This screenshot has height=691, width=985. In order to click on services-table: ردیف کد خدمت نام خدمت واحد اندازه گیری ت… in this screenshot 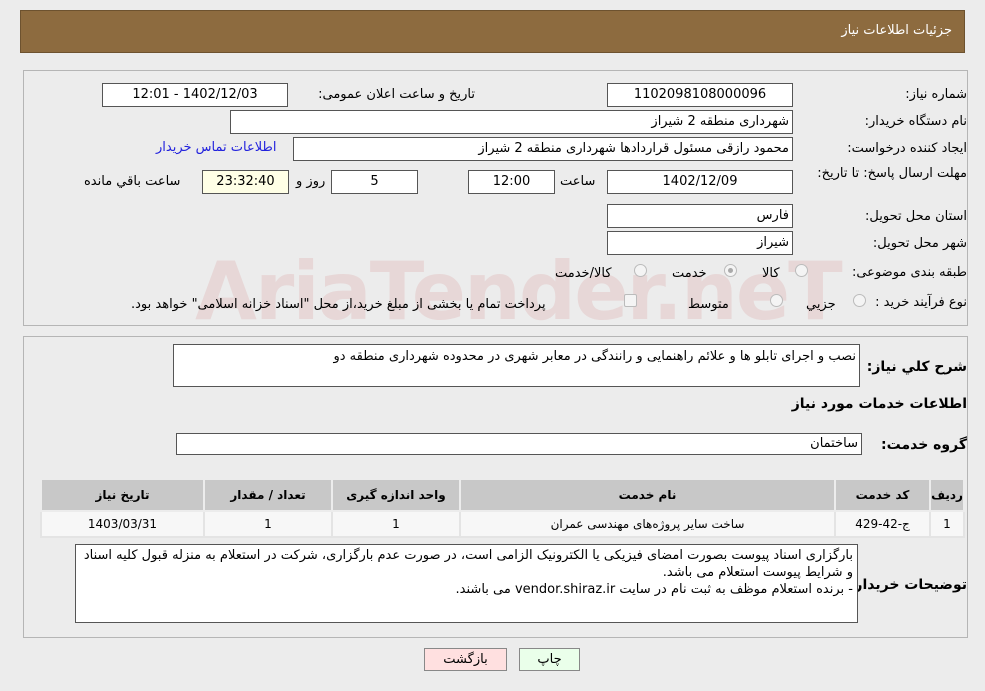, I will do `click(502, 508)`.